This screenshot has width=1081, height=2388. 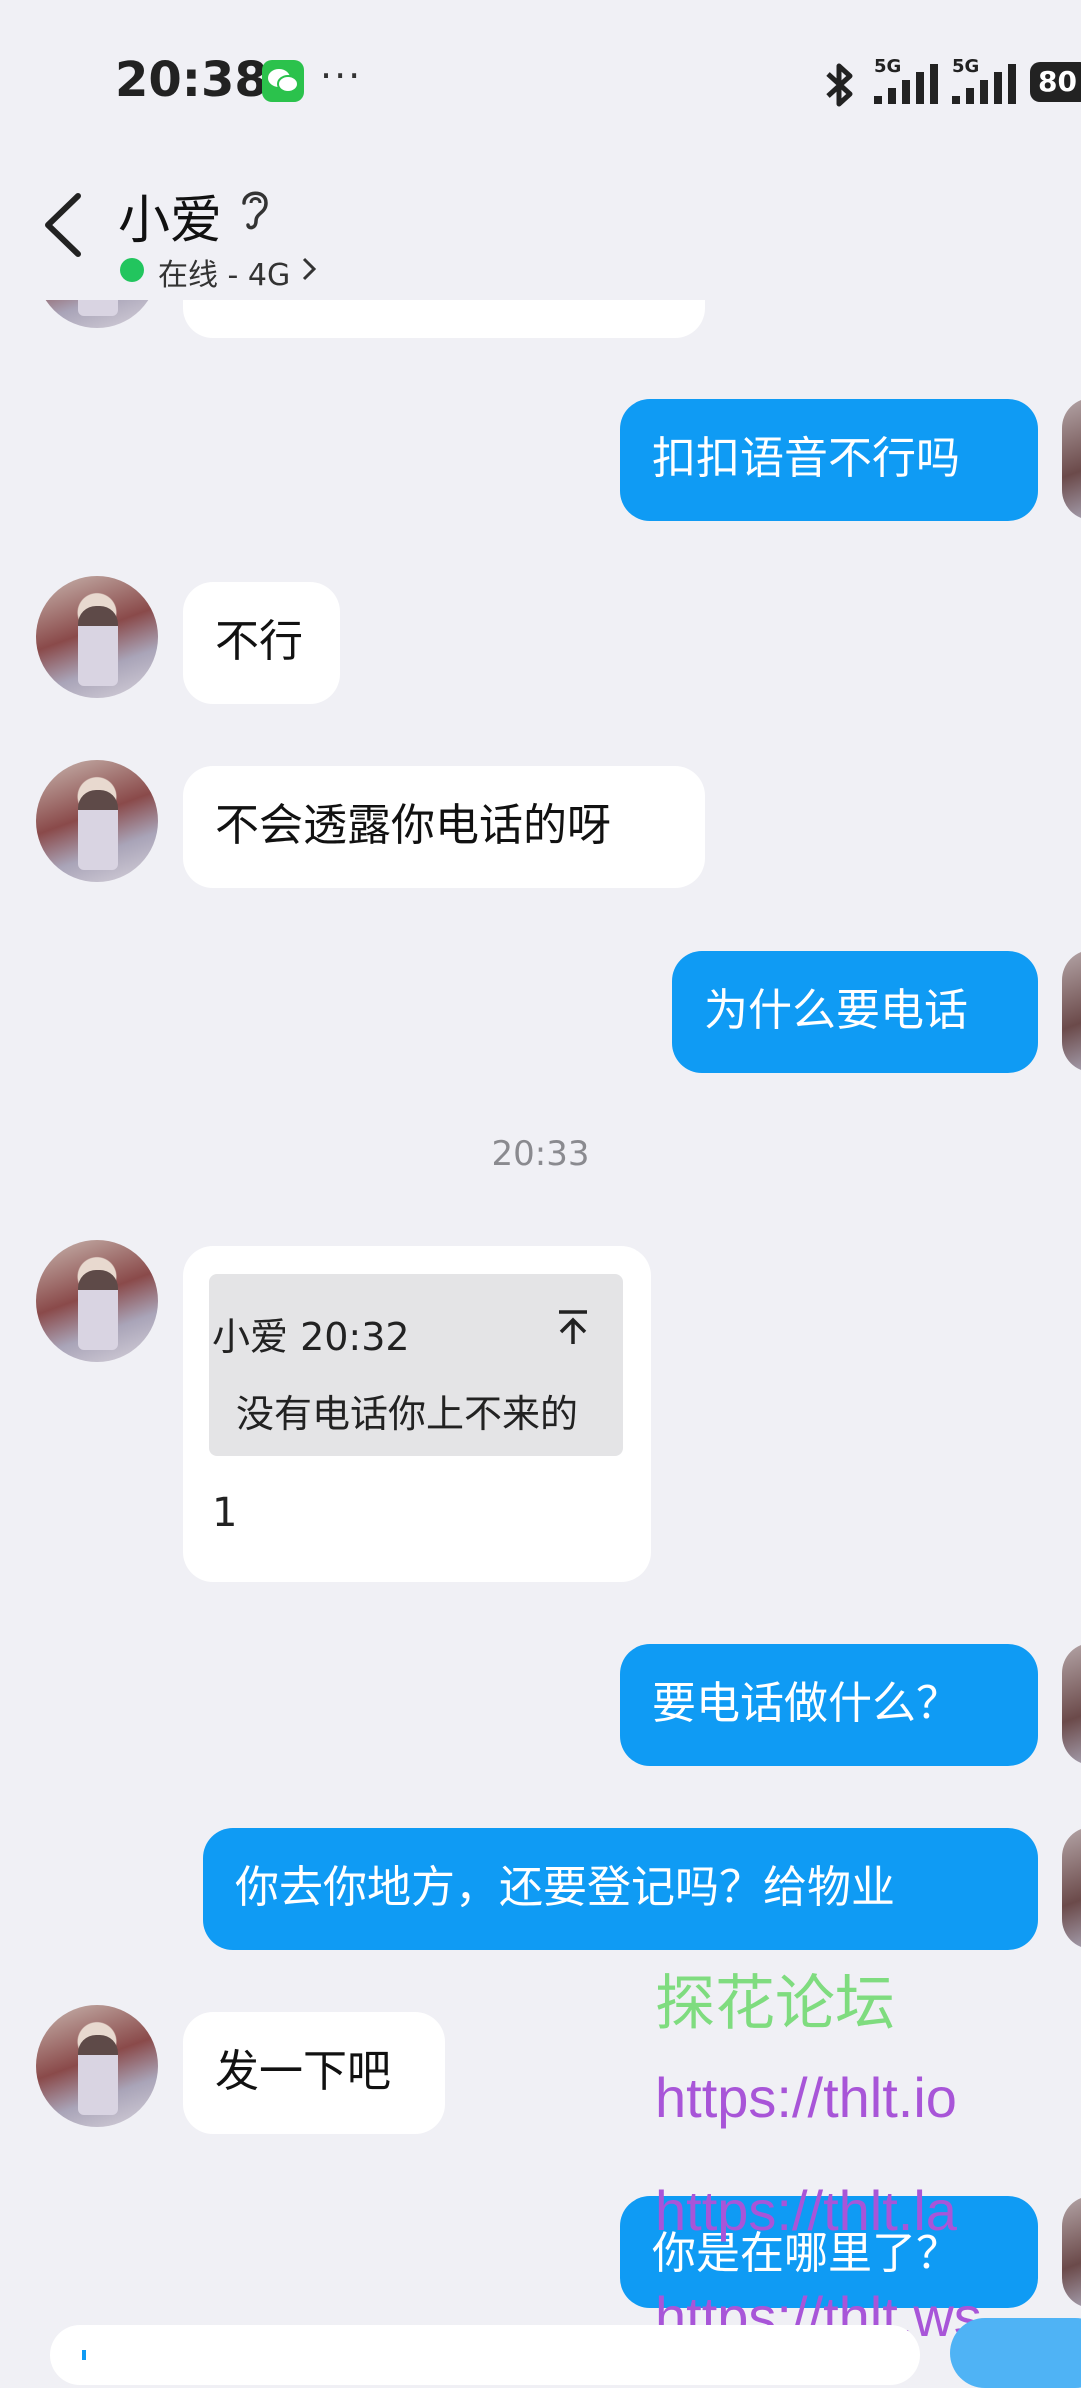 I want to click on chat-title: 小爱, so click(x=170, y=215).